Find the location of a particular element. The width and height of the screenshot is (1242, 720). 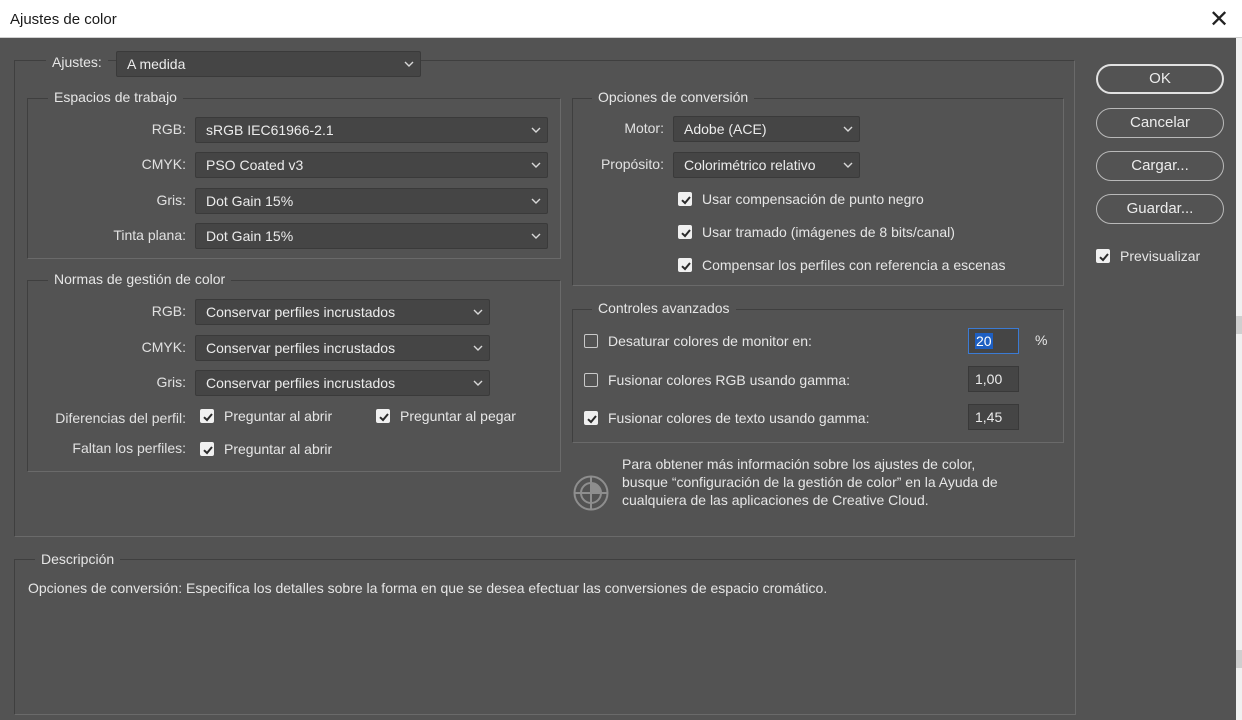

blend-rgb-value: 1,00 is located at coordinates (989, 379).